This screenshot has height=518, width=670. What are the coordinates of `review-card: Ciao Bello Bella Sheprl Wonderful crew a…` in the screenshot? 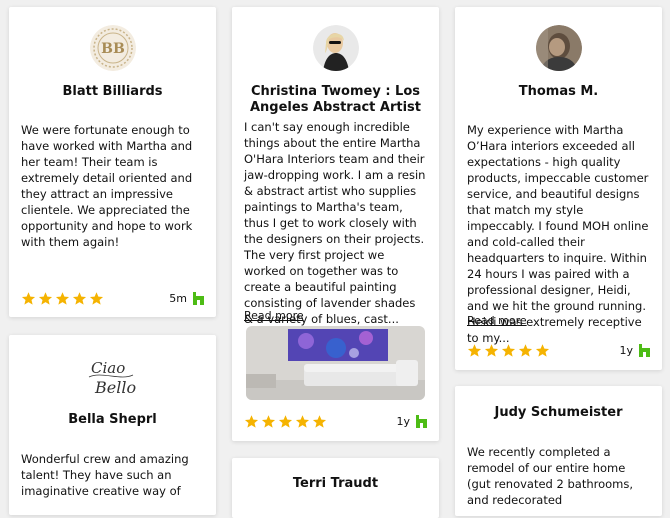 It's located at (112, 425).